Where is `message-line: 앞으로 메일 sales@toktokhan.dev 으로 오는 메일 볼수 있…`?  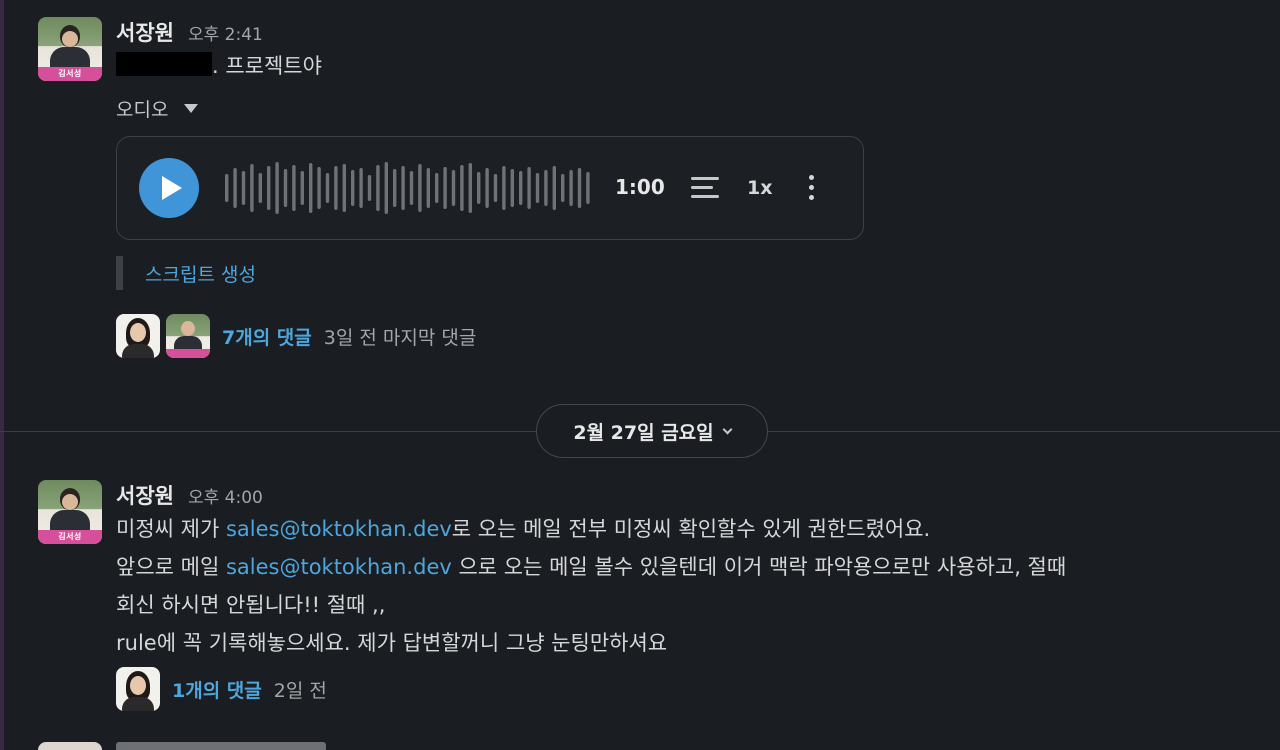 message-line: 앞으로 메일 sales@toktokhan.dev 으로 오는 메일 볼수 있… is located at coordinates (688, 567).